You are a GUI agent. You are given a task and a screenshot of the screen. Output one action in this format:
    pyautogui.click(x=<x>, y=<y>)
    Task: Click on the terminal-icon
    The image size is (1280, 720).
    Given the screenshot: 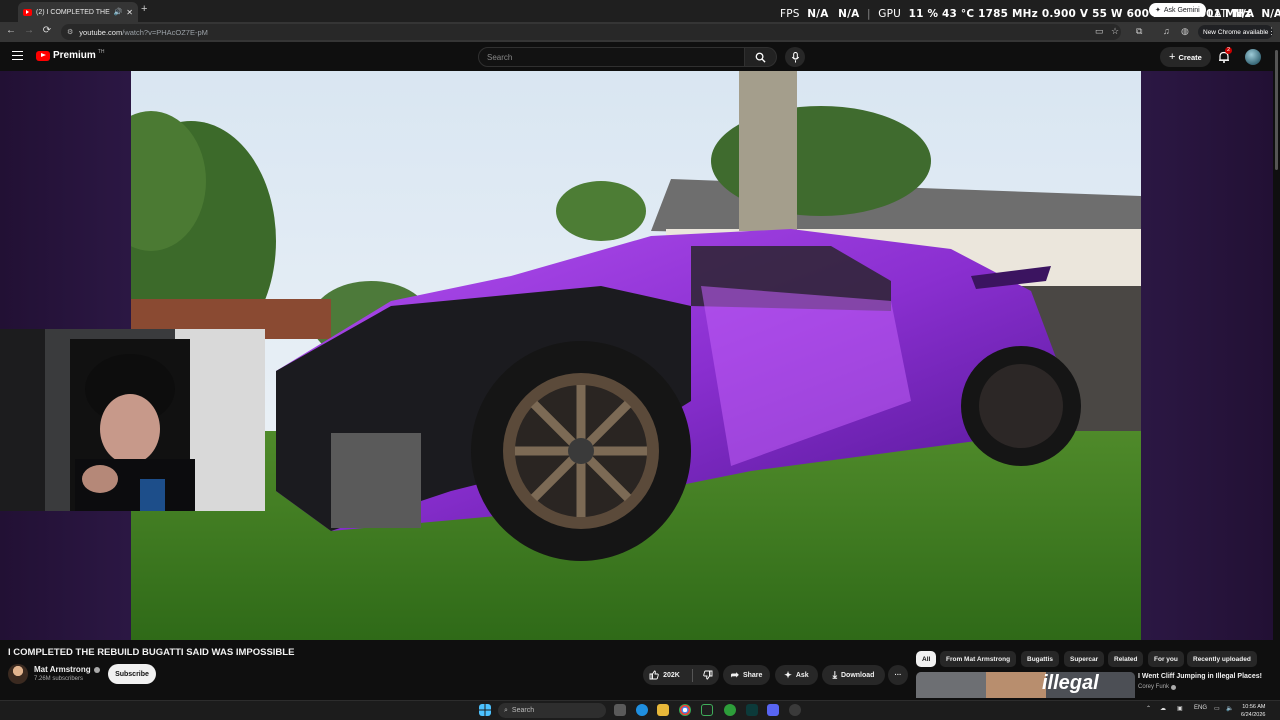 What is the action you would take?
    pyautogui.click(x=707, y=710)
    